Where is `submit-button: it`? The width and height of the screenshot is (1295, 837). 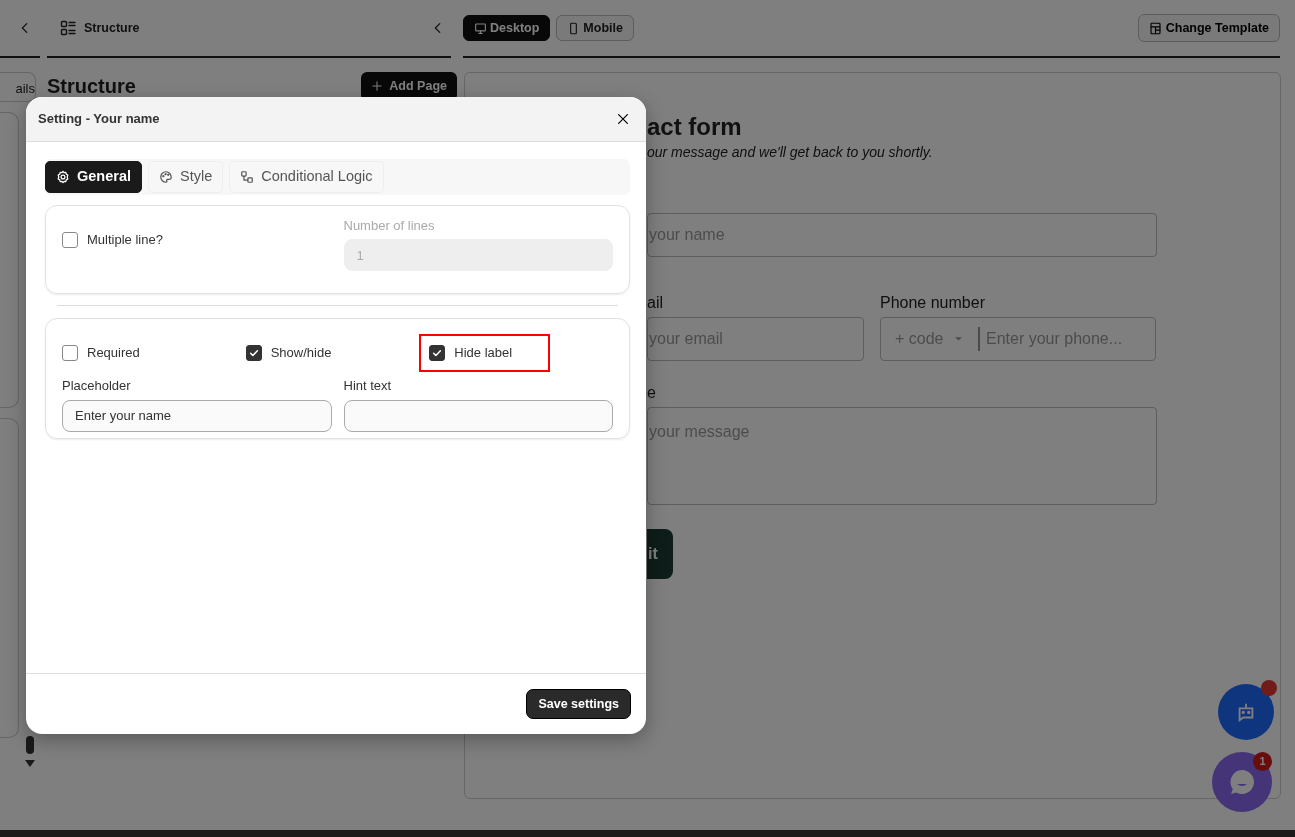 submit-button: it is located at coordinates (660, 553).